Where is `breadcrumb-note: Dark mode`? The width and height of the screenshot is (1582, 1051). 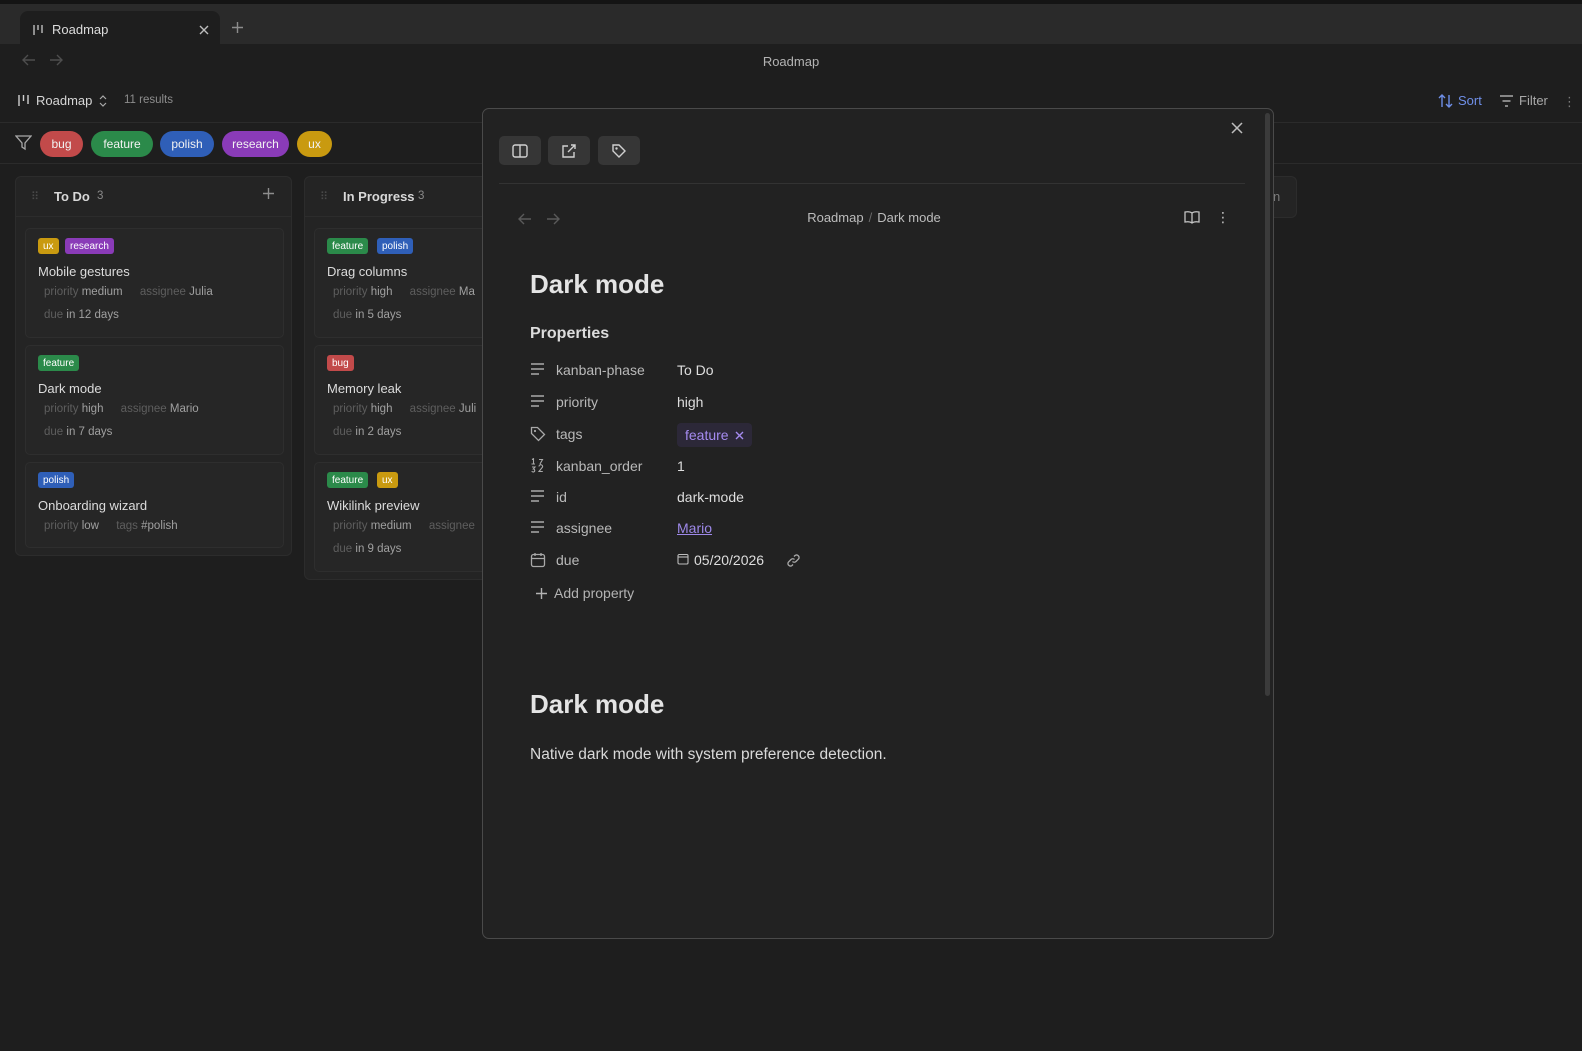
breadcrumb-note: Dark mode is located at coordinates (909, 217).